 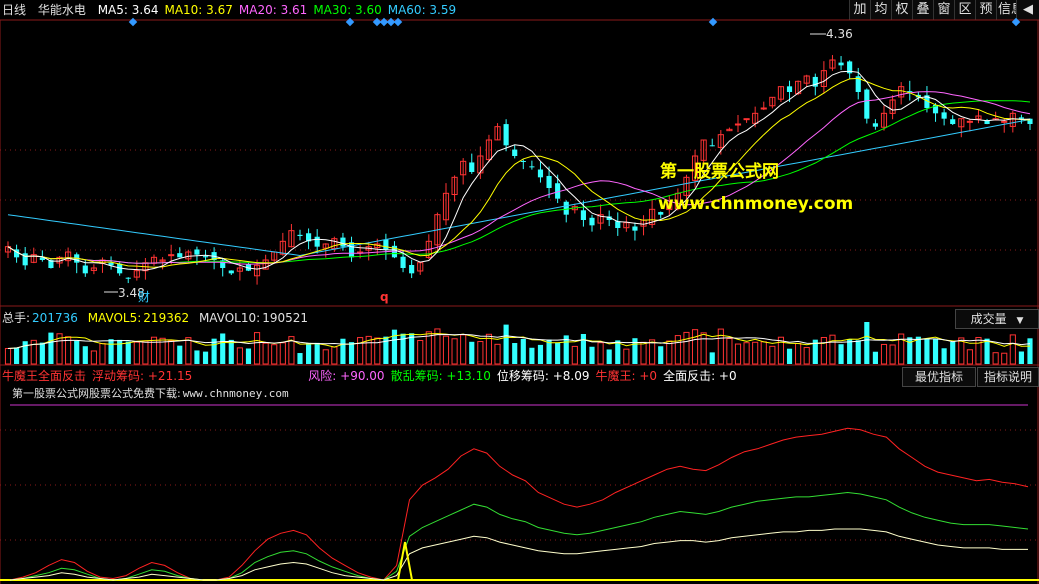 I want to click on indicator-help-button: 指标说明, so click(x=1008, y=377).